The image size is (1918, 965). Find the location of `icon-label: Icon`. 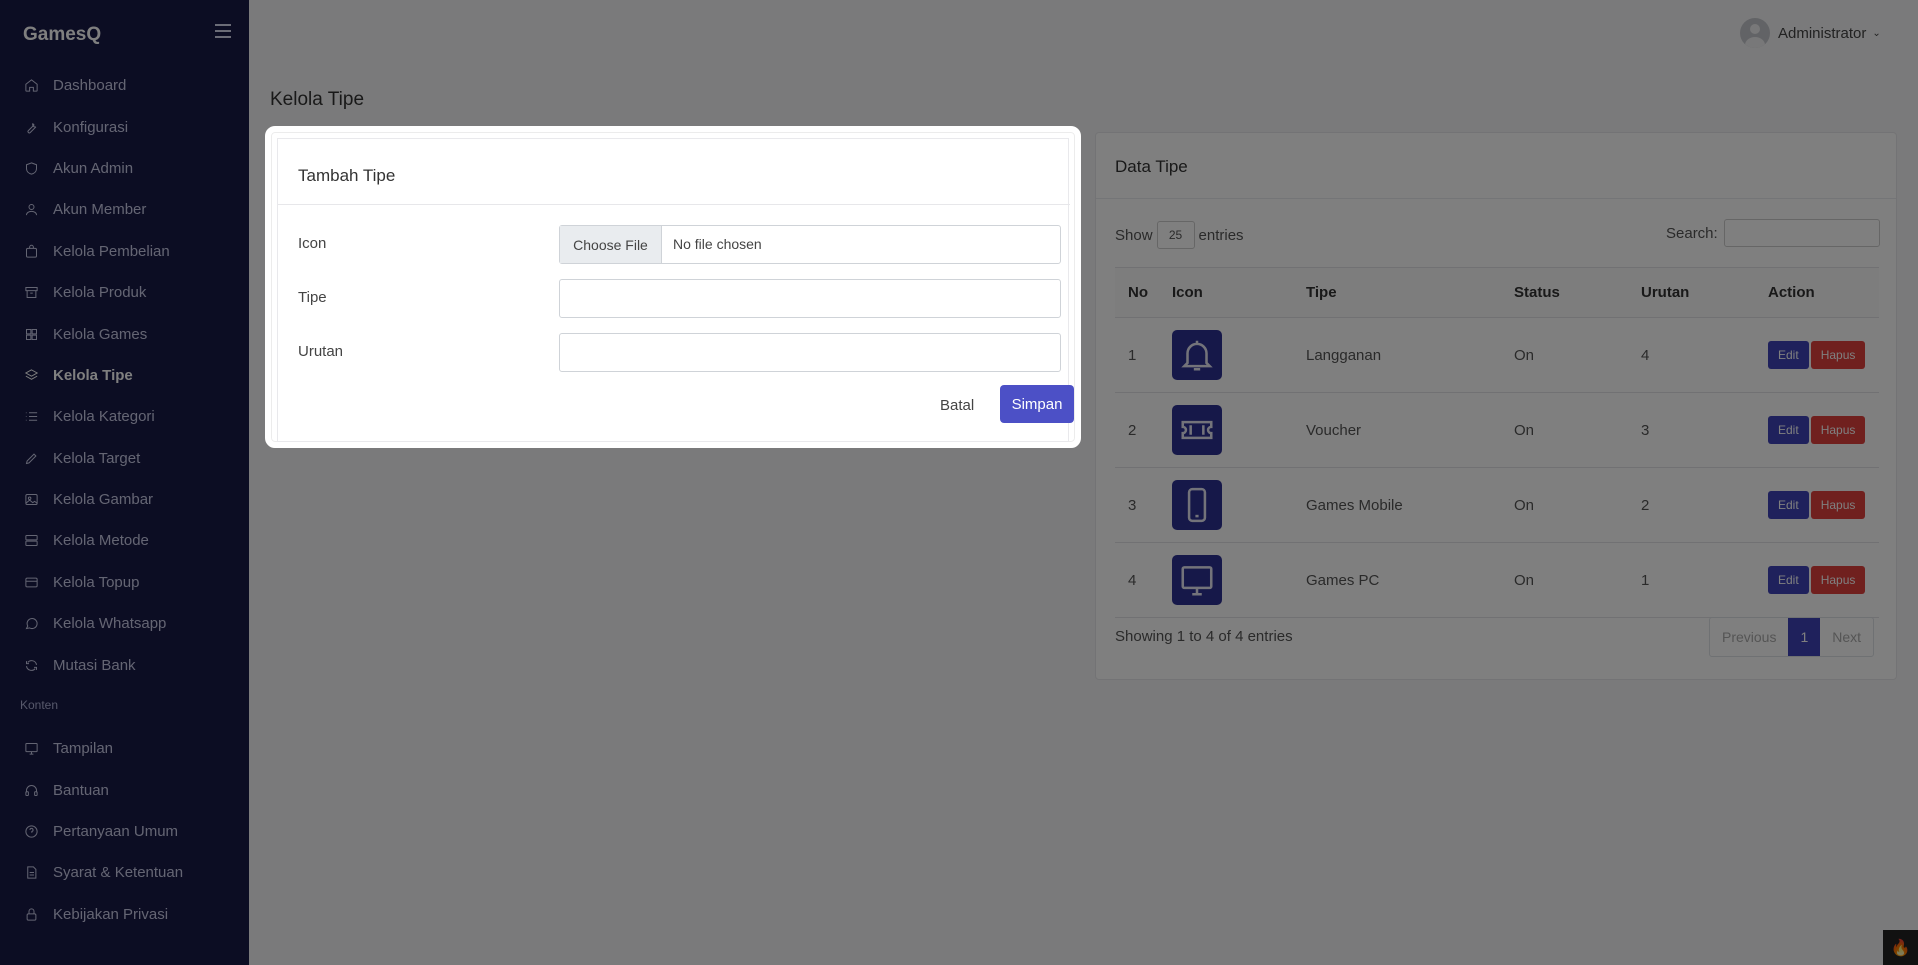

icon-label: Icon is located at coordinates (312, 243).